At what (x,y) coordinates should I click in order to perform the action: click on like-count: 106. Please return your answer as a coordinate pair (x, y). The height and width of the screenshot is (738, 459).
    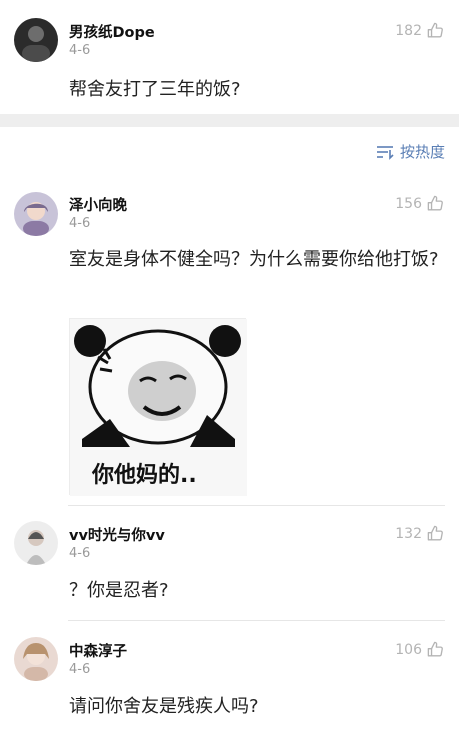
    Looking at the image, I should click on (408, 649).